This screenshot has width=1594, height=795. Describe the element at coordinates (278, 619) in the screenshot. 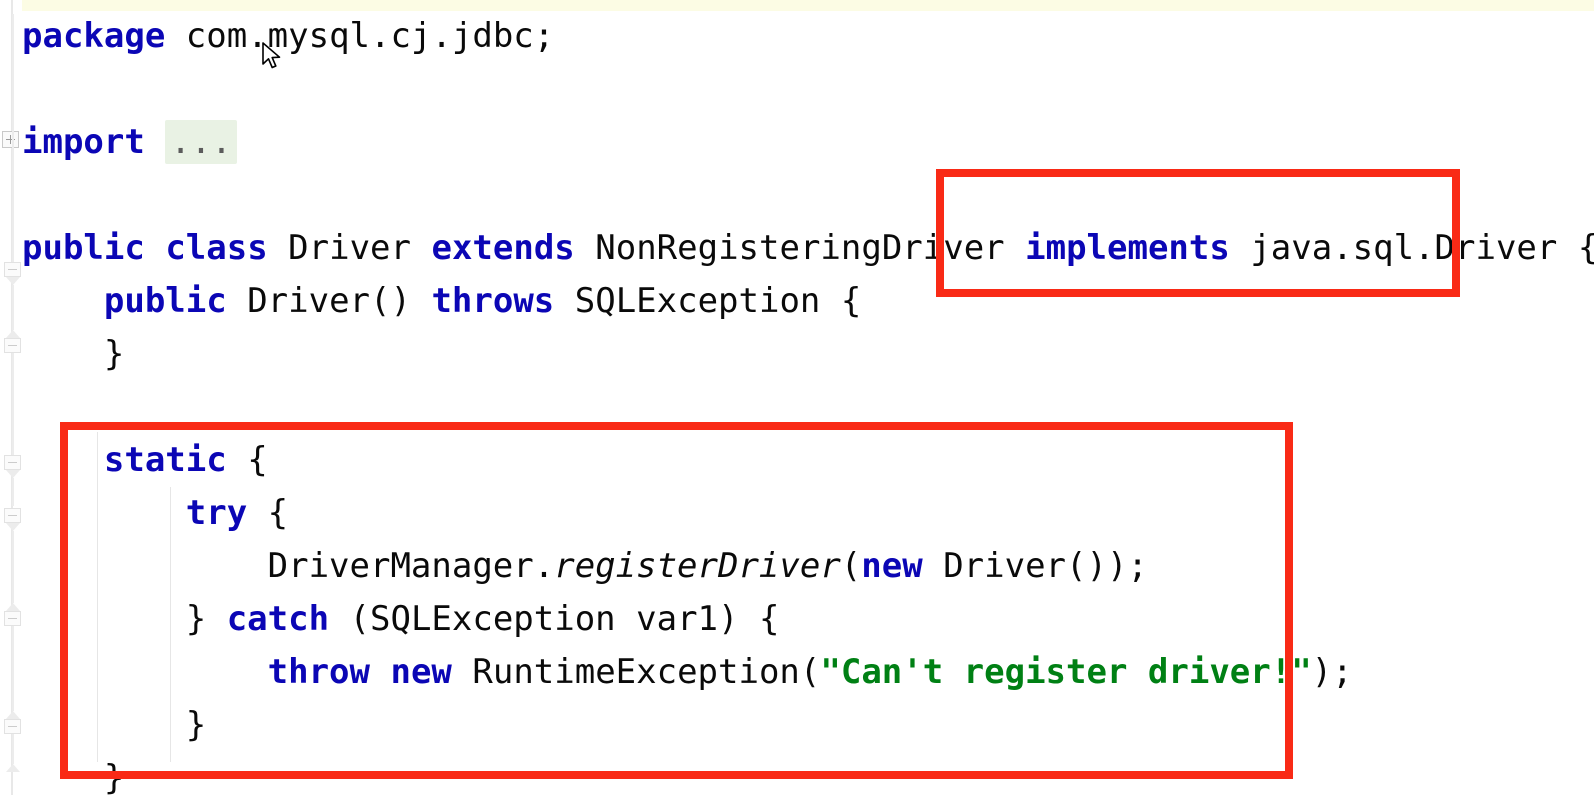

I see `code-token: catch` at that location.